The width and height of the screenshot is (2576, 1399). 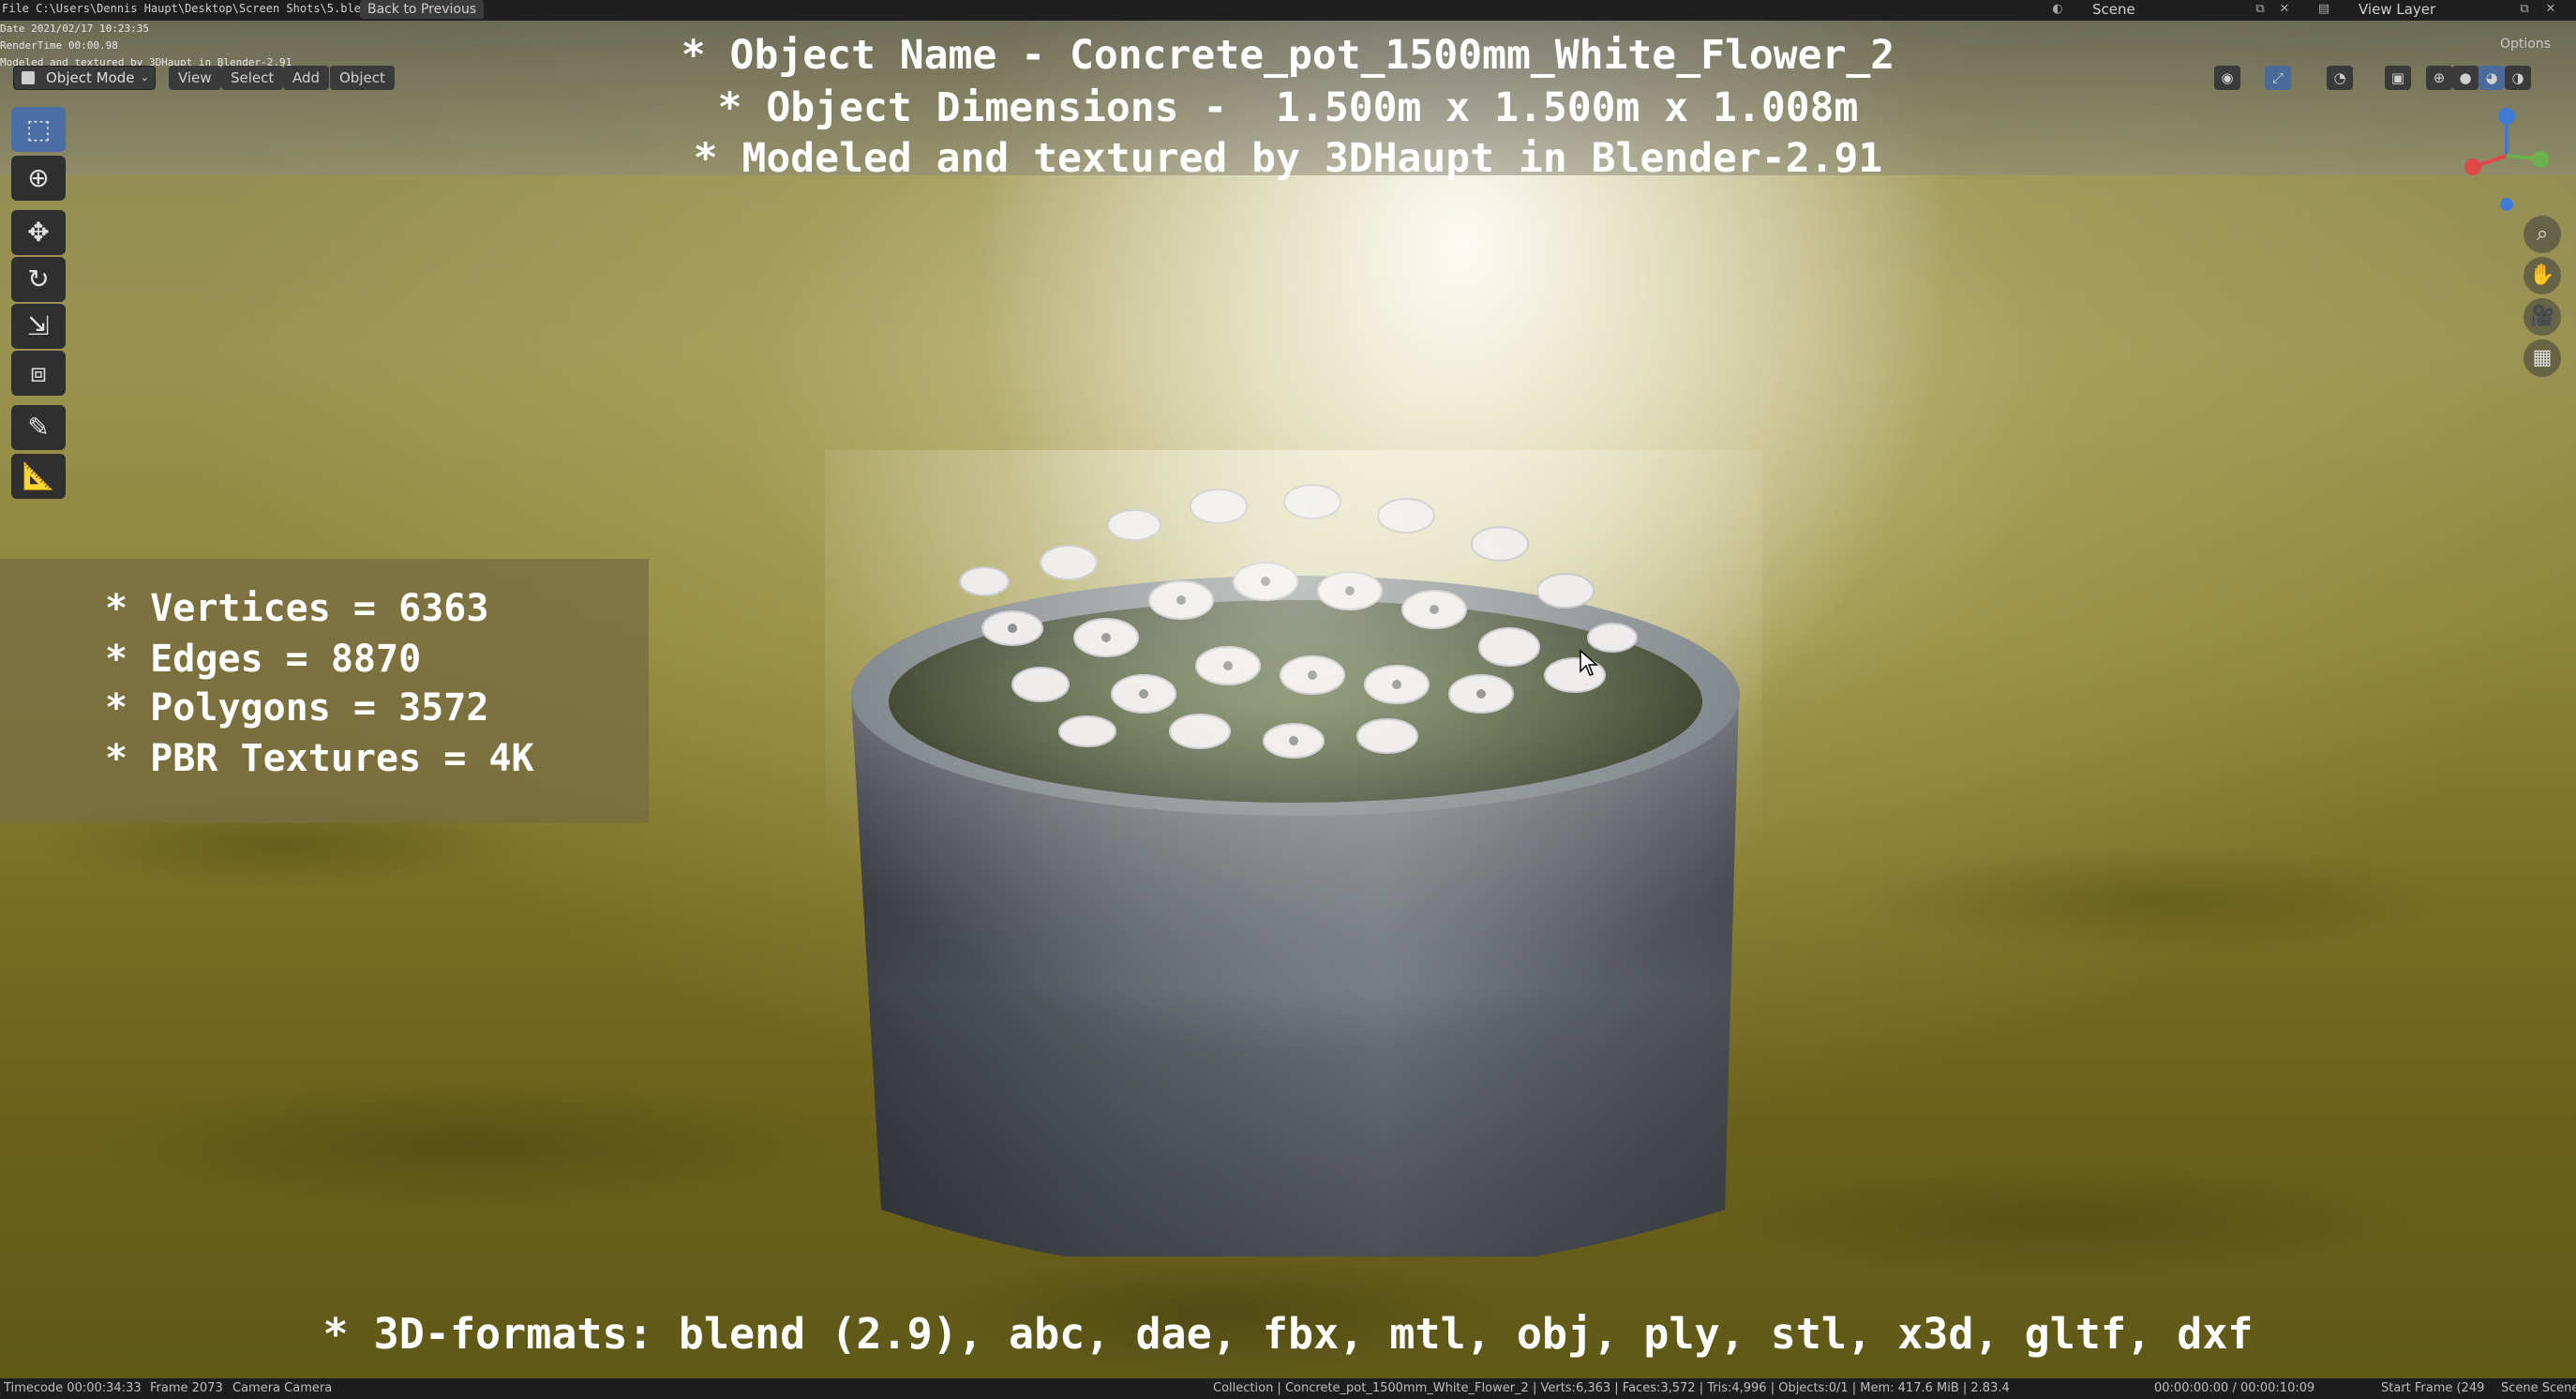 I want to click on rendered-shading-icon: ◑, so click(x=2518, y=78).